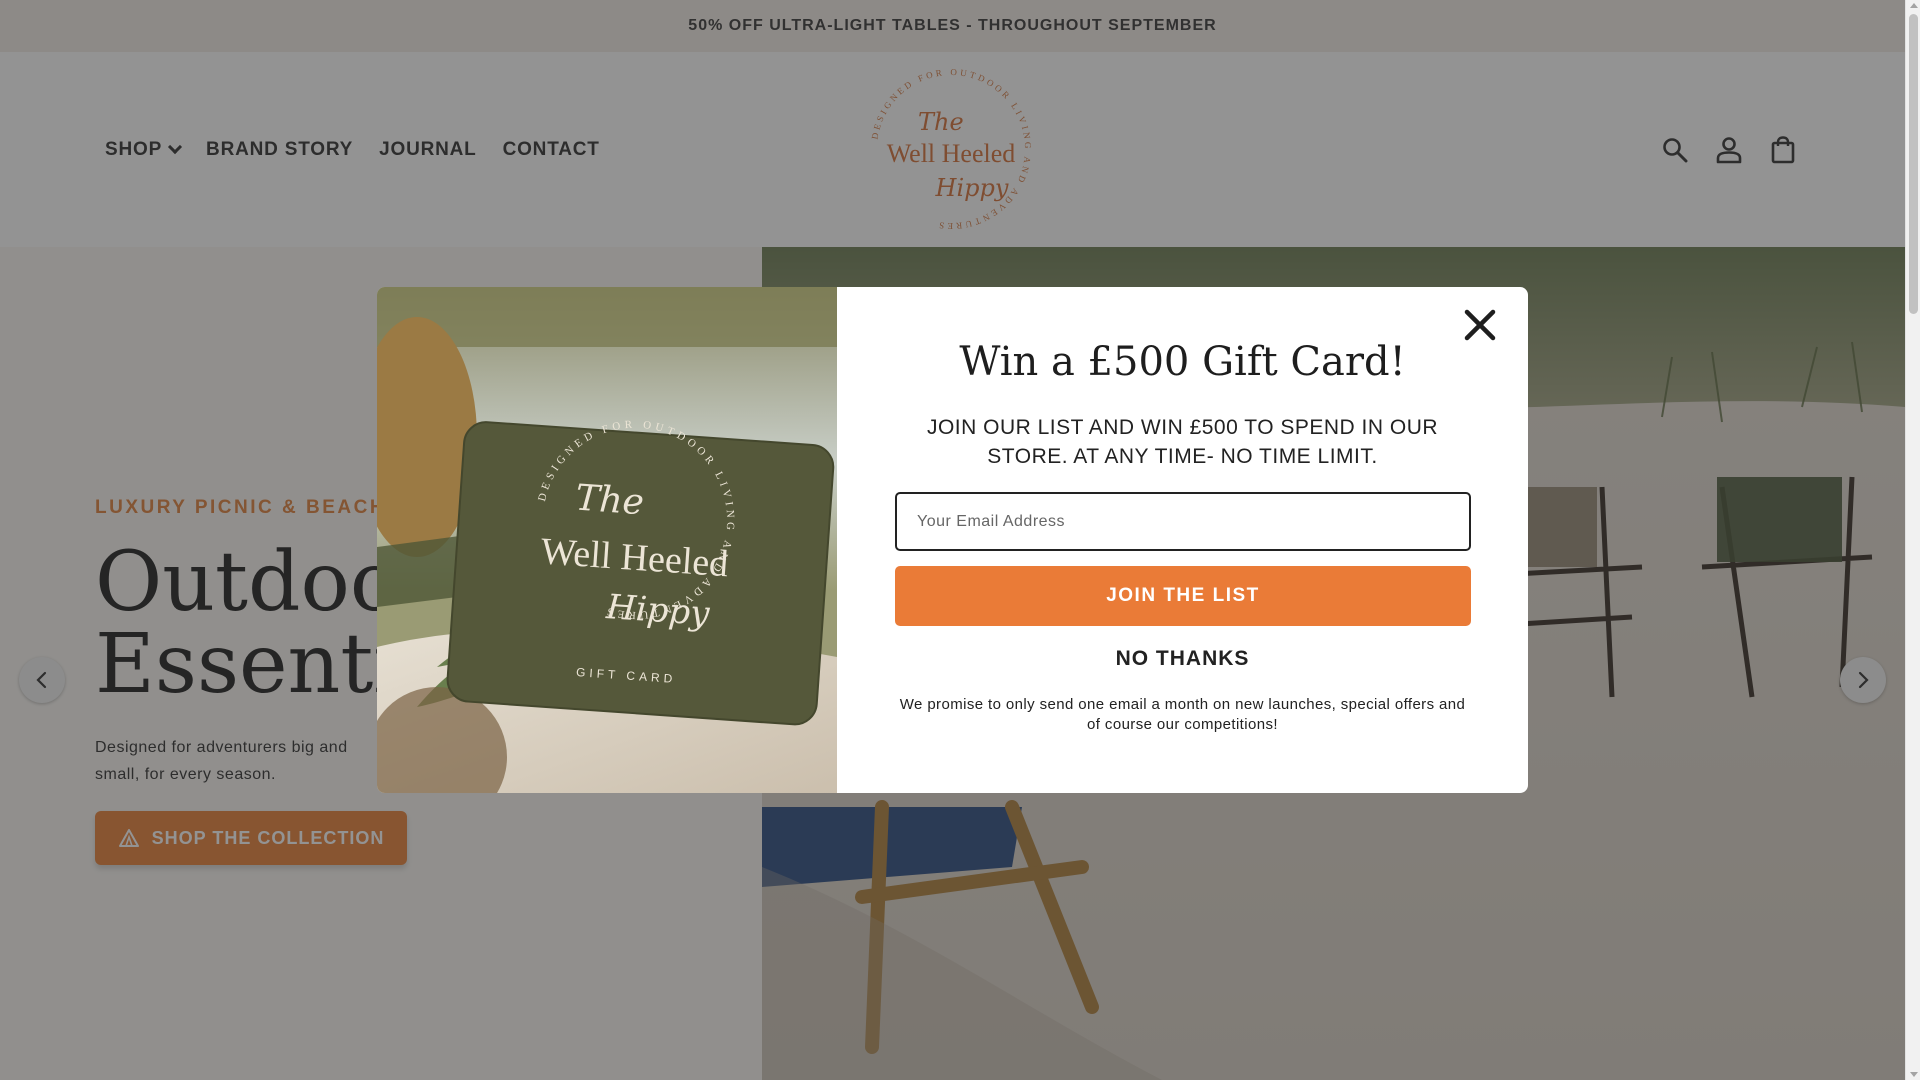 This screenshot has height=1080, width=1920. What do you see at coordinates (1913, 164) in the screenshot?
I see `scrollbar-thumb` at bounding box center [1913, 164].